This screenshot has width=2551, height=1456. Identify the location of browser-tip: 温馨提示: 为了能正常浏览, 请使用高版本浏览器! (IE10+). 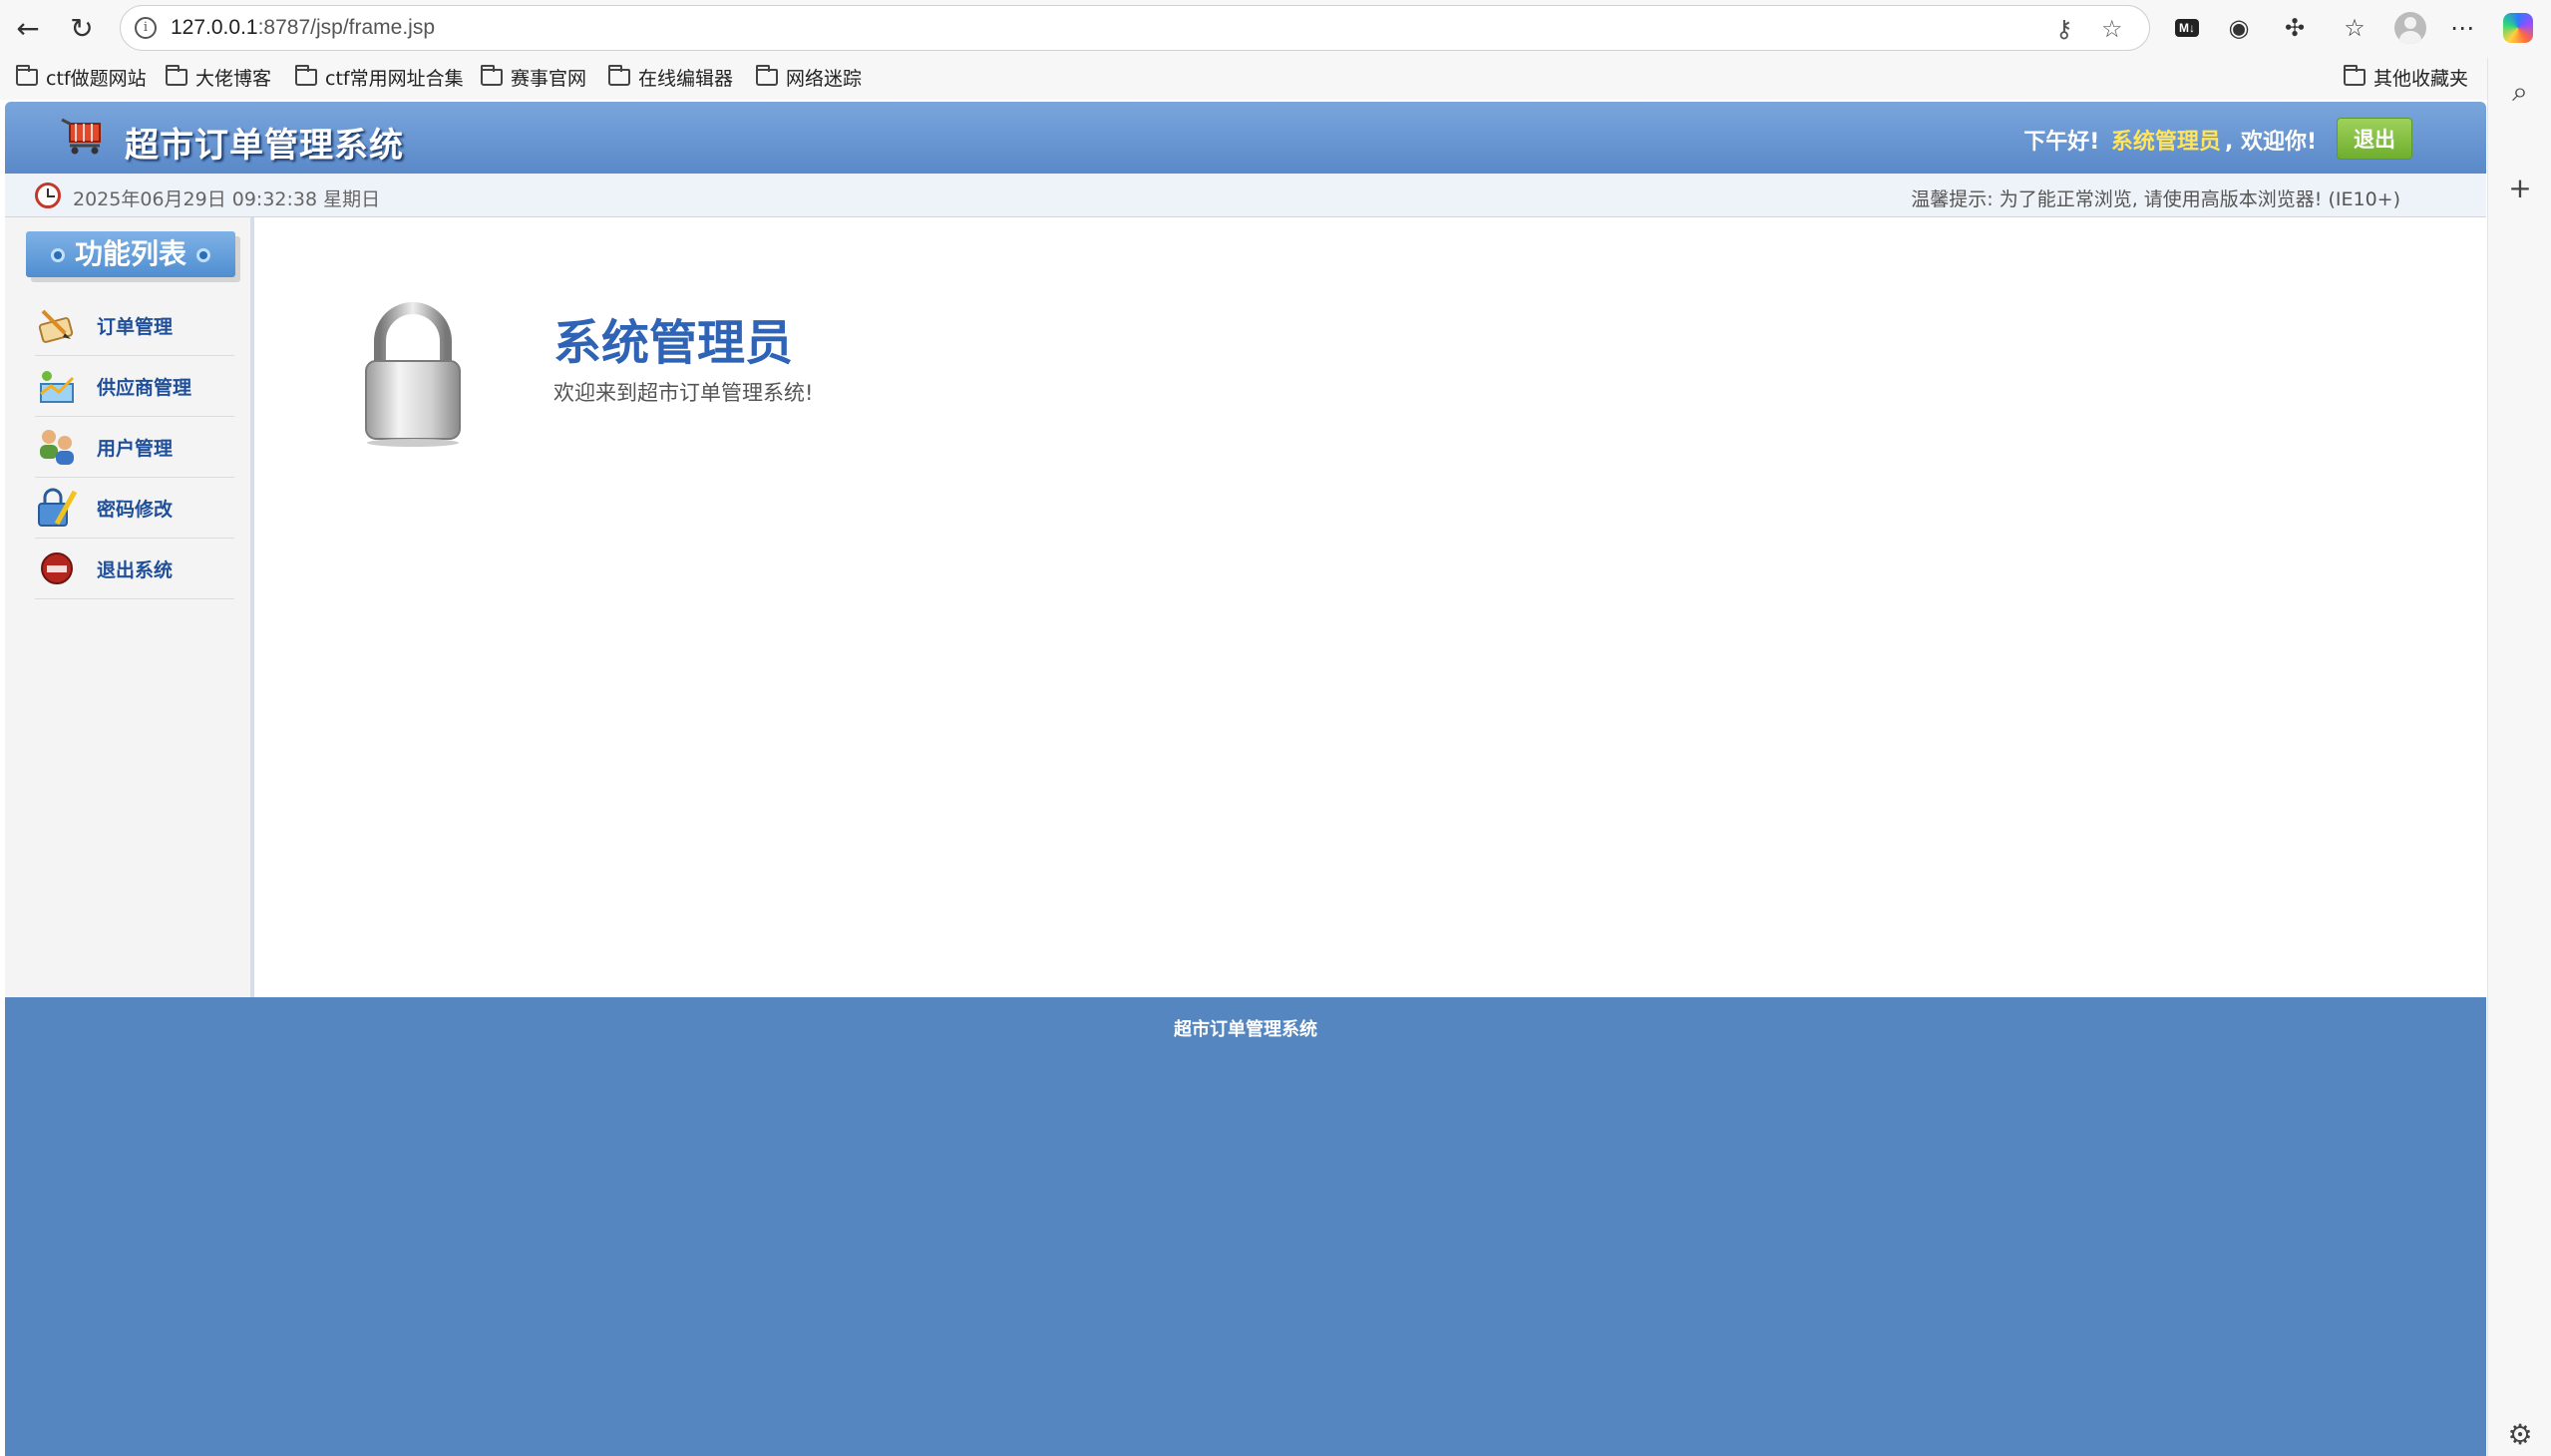
(2155, 199).